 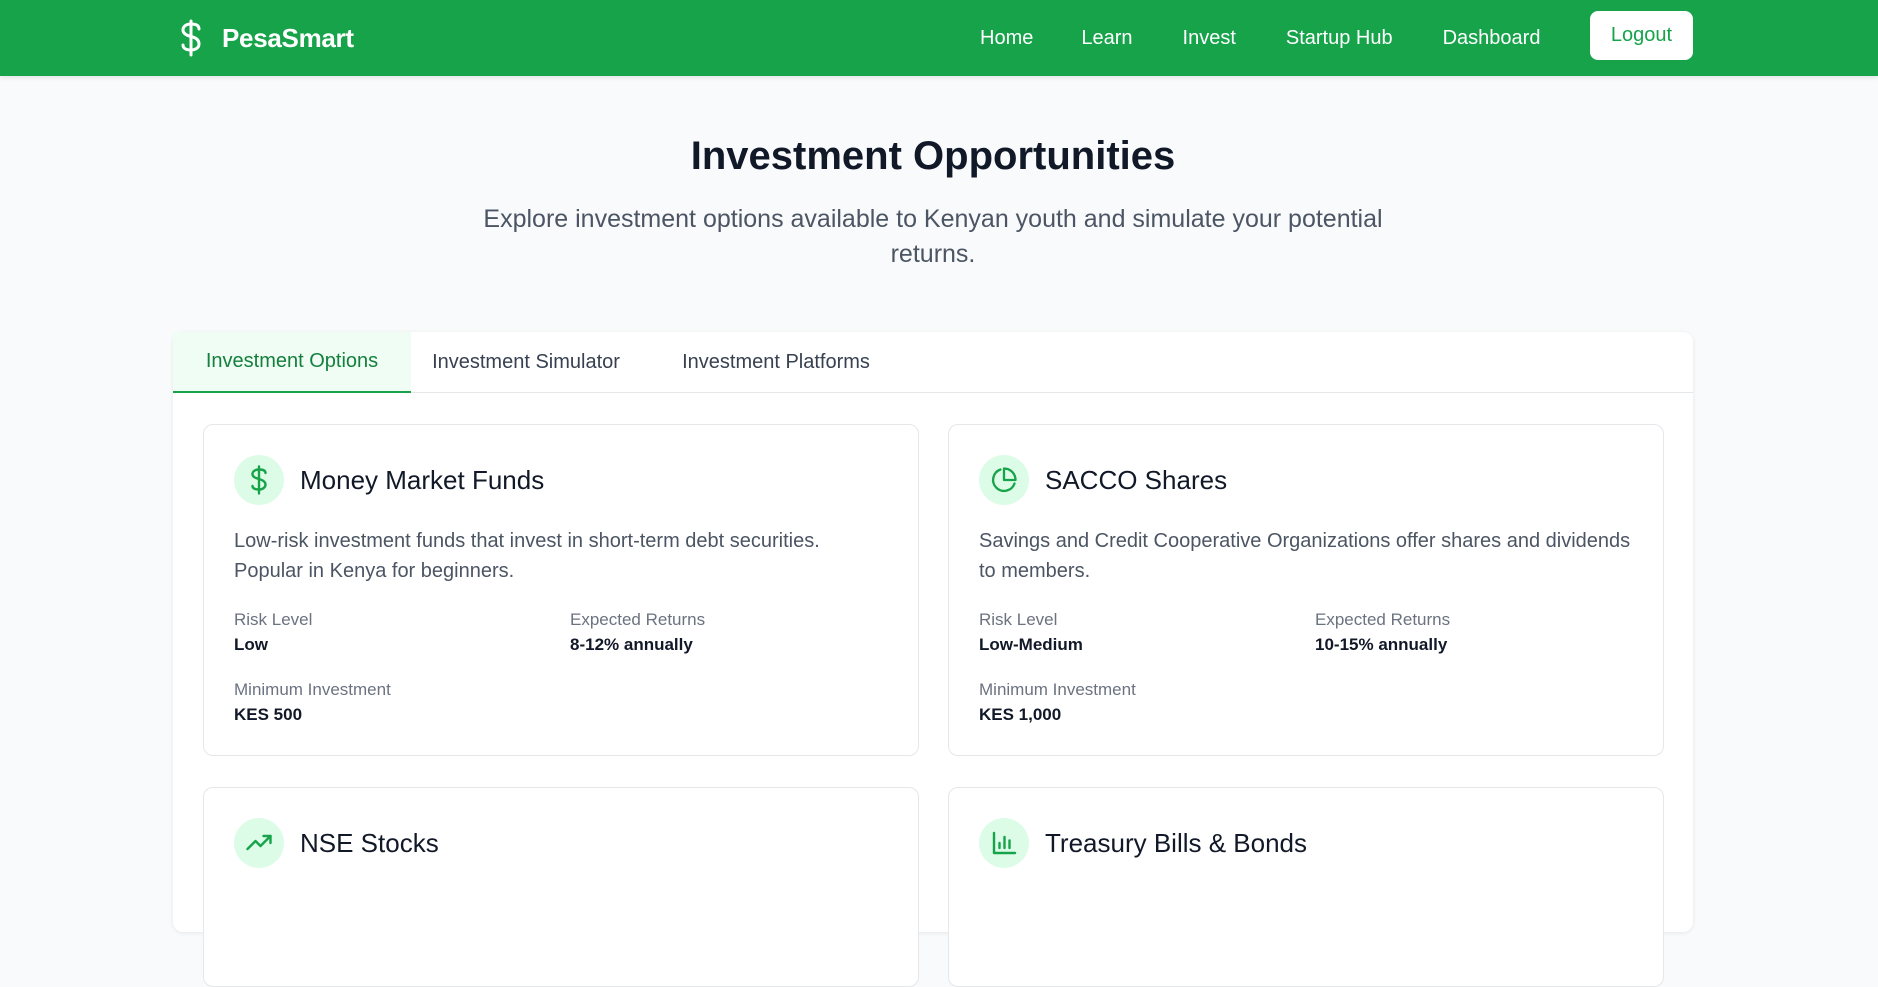 I want to click on brand: PesaSmart, so click(x=265, y=38).